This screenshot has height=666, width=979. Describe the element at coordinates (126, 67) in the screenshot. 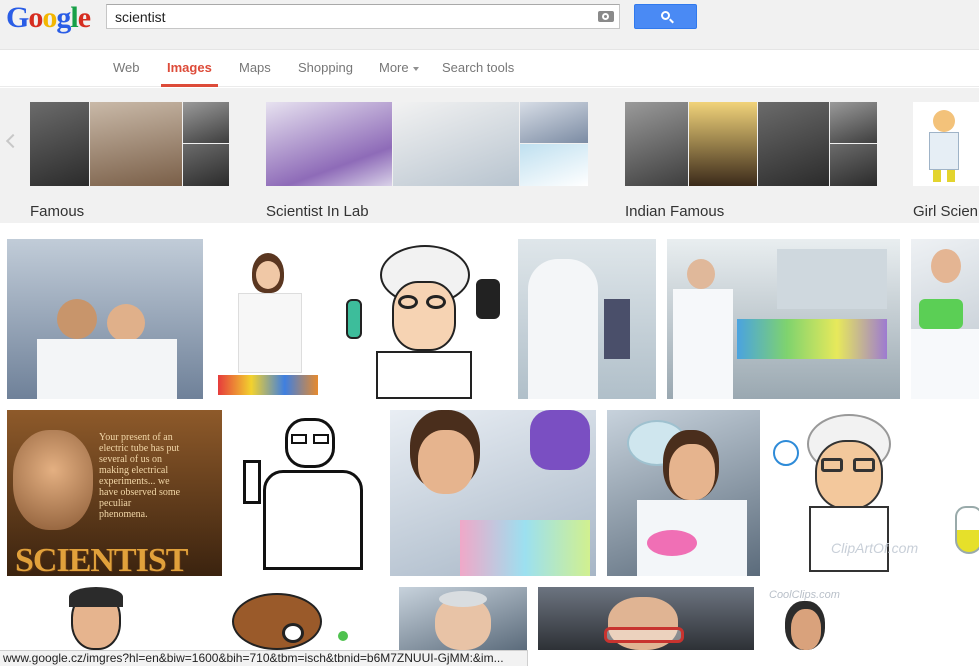

I see `tab-web: Web` at that location.